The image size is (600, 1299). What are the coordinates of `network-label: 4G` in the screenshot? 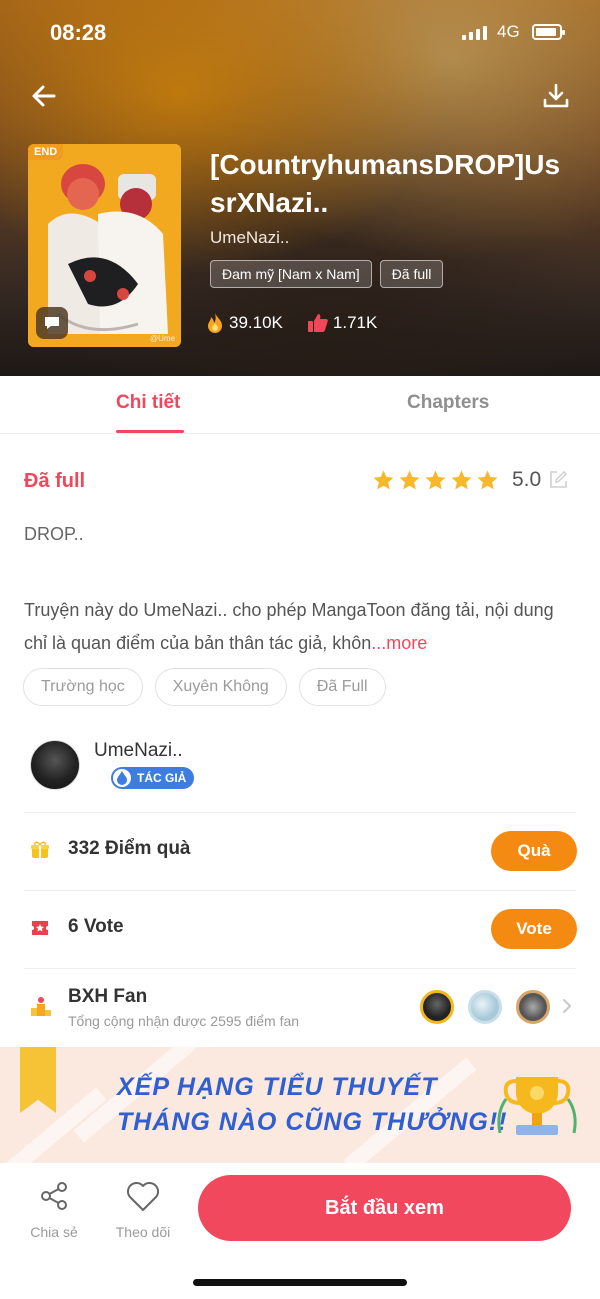 It's located at (508, 31).